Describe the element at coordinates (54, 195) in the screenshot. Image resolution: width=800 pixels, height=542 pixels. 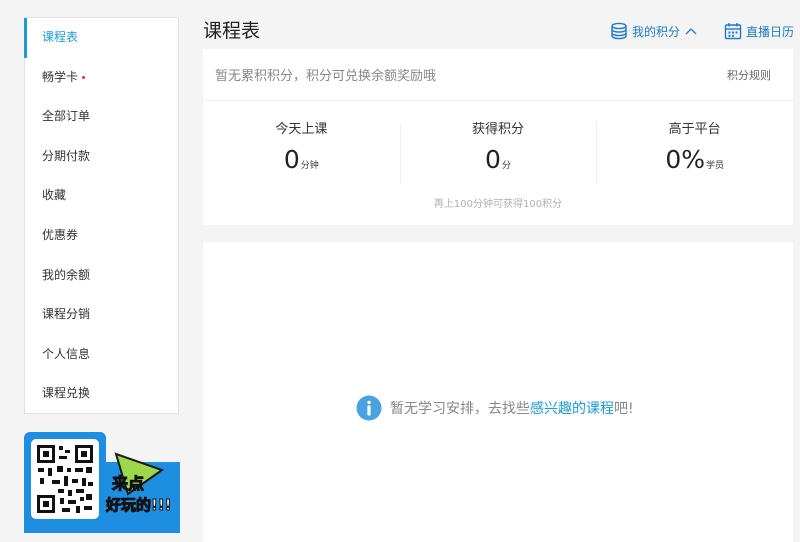
I see `sidebar-item-label: 收藏` at that location.